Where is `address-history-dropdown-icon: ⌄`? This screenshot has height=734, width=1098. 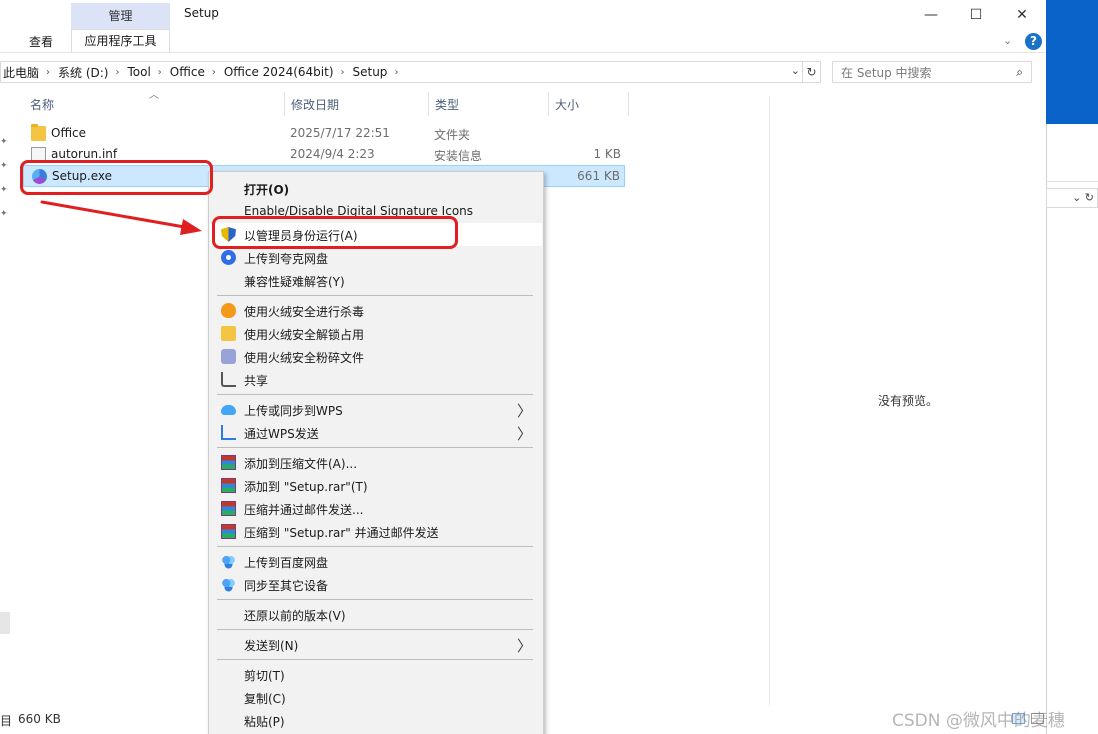
address-history-dropdown-icon: ⌄ is located at coordinates (795, 70).